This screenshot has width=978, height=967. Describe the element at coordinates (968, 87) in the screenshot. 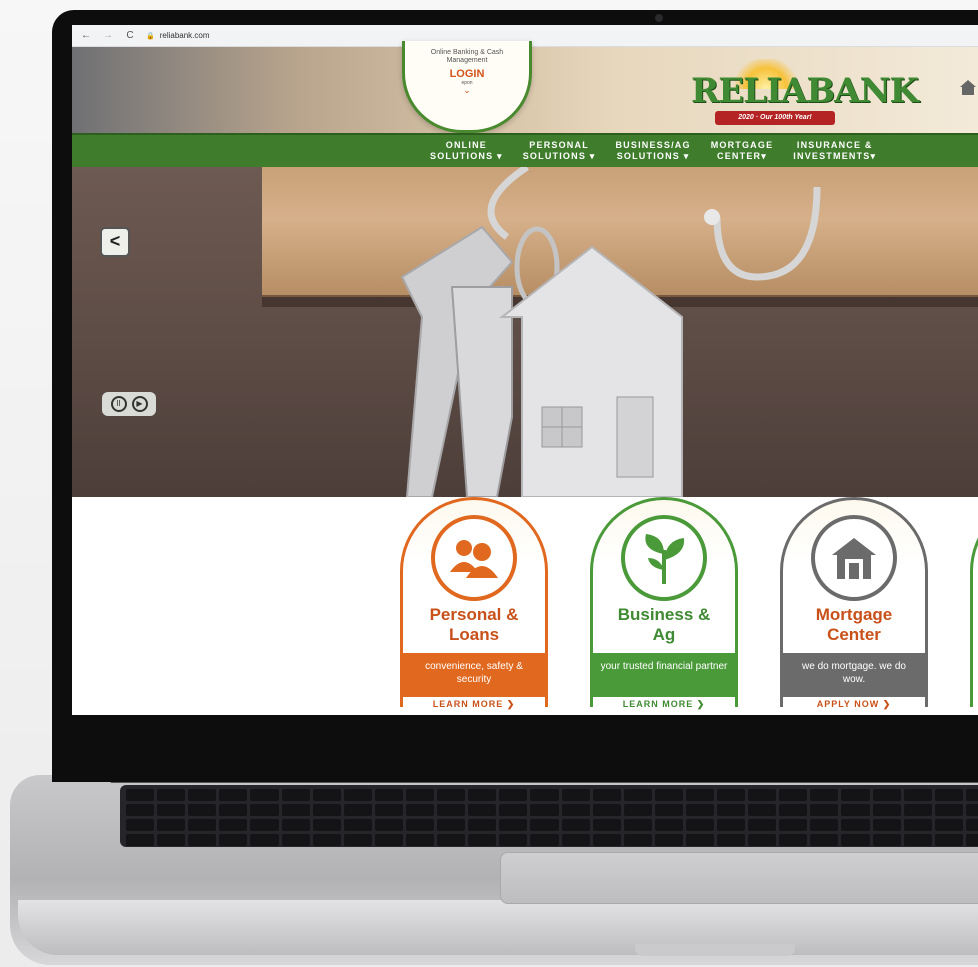

I see `home-icon` at that location.